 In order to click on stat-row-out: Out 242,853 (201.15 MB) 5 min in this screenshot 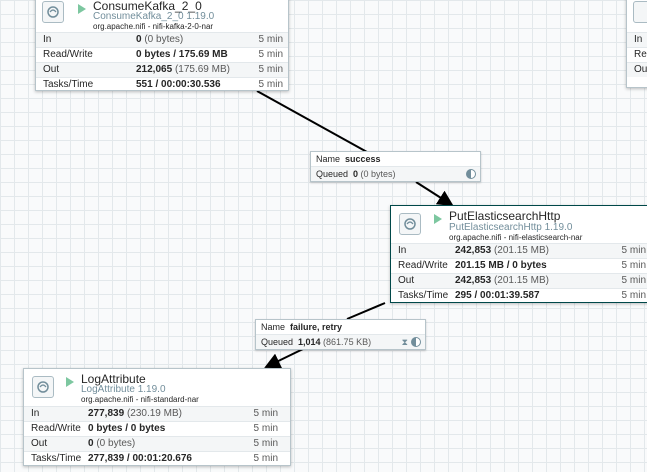, I will do `click(519, 281)`.